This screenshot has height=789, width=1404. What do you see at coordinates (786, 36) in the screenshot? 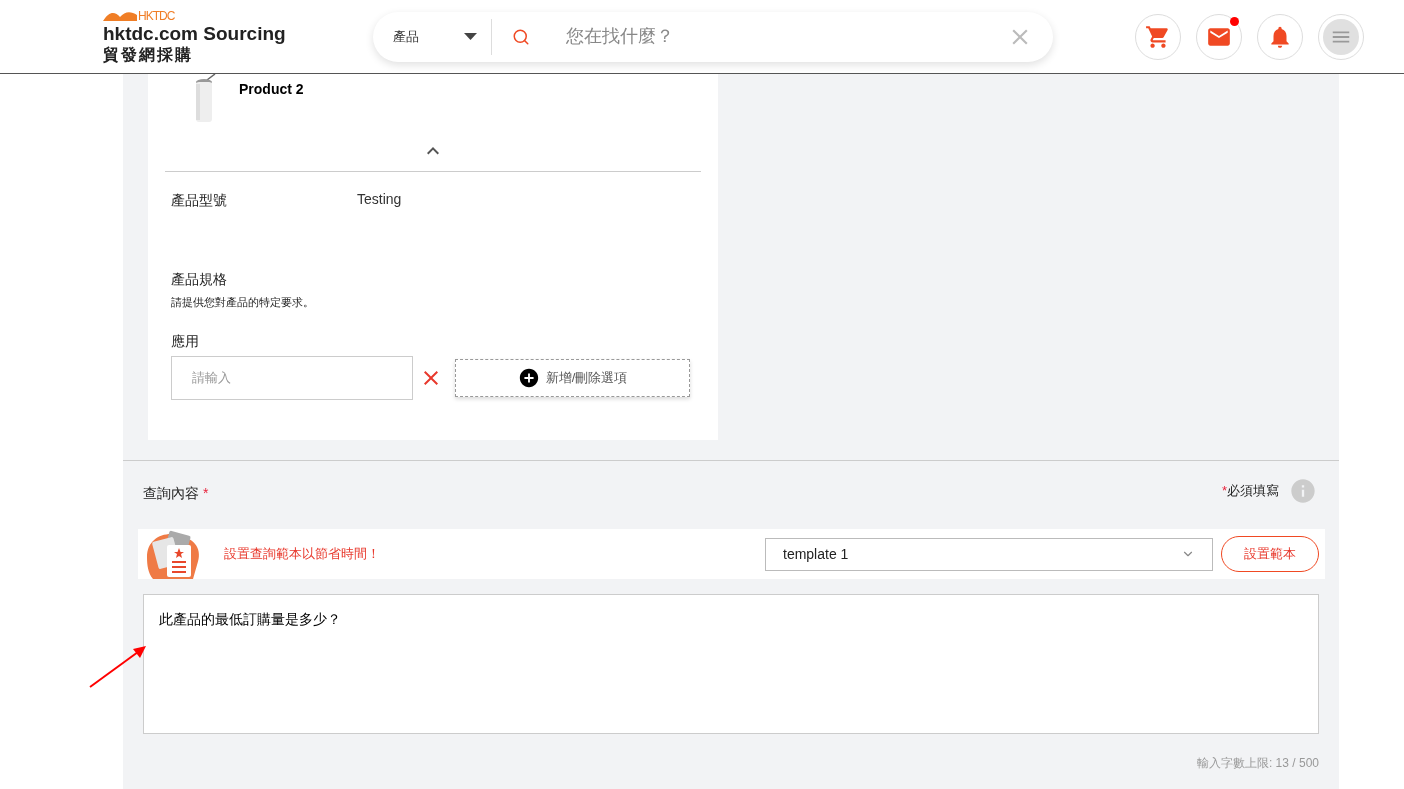
I see `search-field: 您在找什麼？` at bounding box center [786, 36].